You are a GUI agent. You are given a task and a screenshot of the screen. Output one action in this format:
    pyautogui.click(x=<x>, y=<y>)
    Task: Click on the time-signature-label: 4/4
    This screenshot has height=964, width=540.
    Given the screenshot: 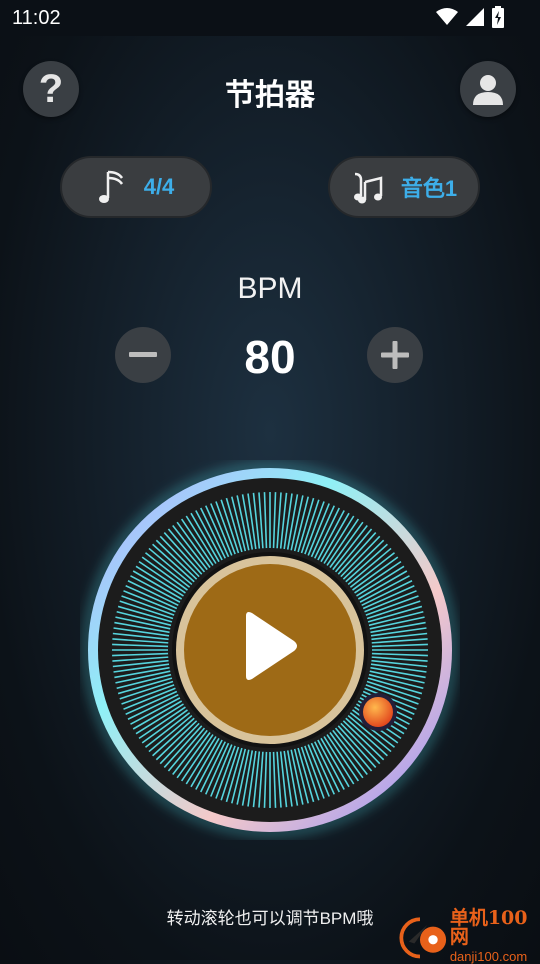 What is the action you would take?
    pyautogui.click(x=159, y=186)
    